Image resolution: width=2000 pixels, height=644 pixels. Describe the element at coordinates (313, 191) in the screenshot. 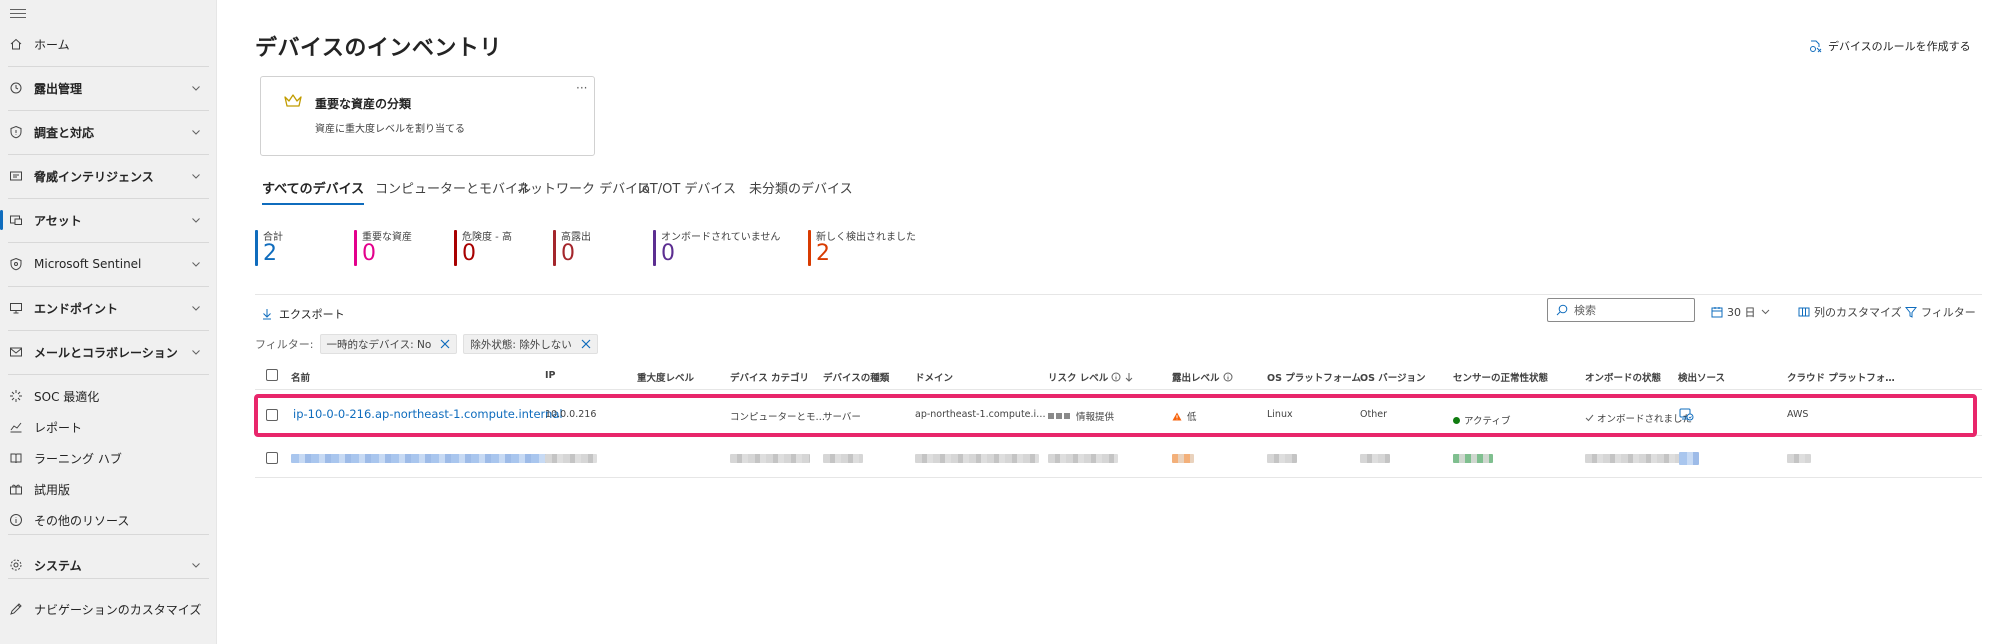

I see `tab-all-devices: すべてのデバイス` at that location.